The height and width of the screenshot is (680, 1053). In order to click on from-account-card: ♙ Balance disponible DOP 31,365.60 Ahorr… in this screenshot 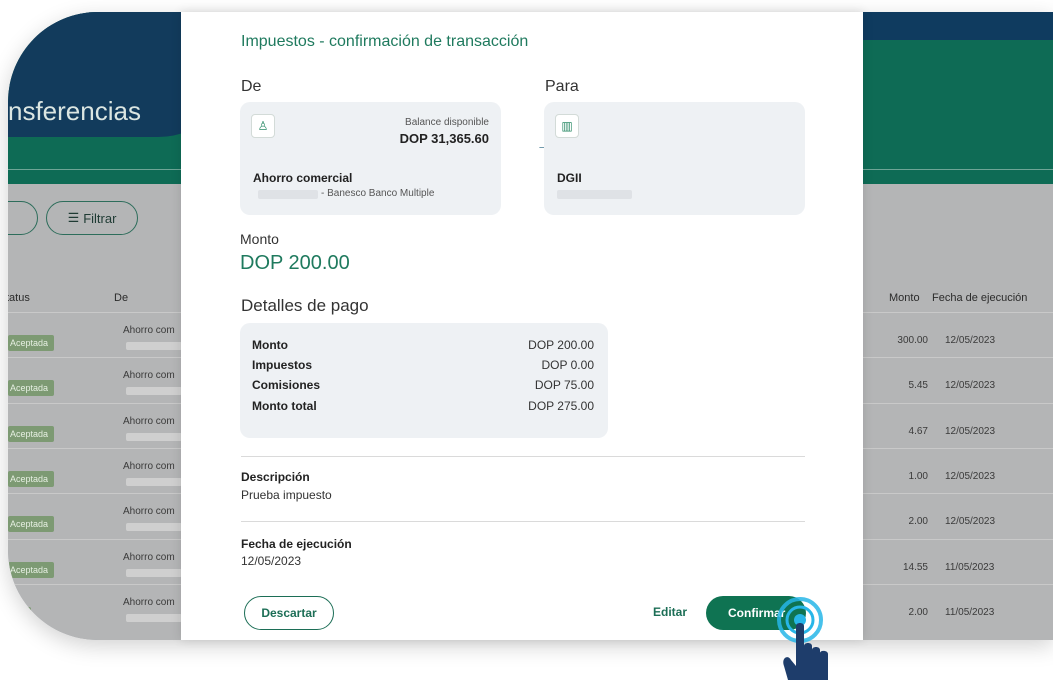, I will do `click(370, 158)`.